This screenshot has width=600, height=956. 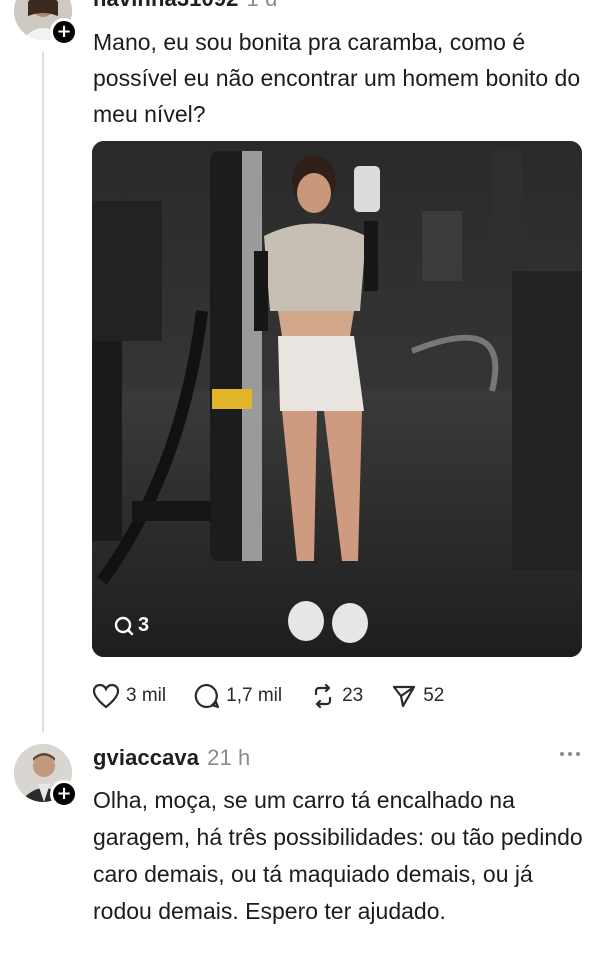 I want to click on post1-action-bar: 3 mil 1,7 mil 23 52, so click(x=282, y=696).